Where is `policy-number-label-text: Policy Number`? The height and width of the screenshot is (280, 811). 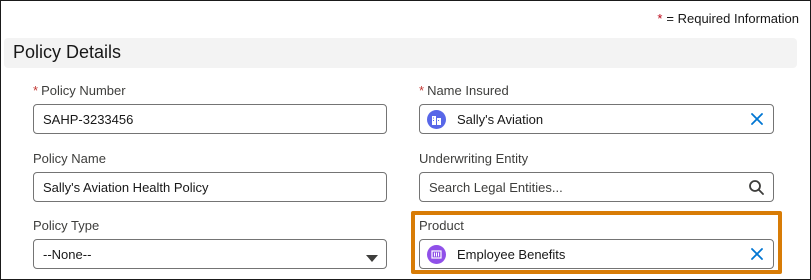
policy-number-label-text: Policy Number is located at coordinates (83, 90).